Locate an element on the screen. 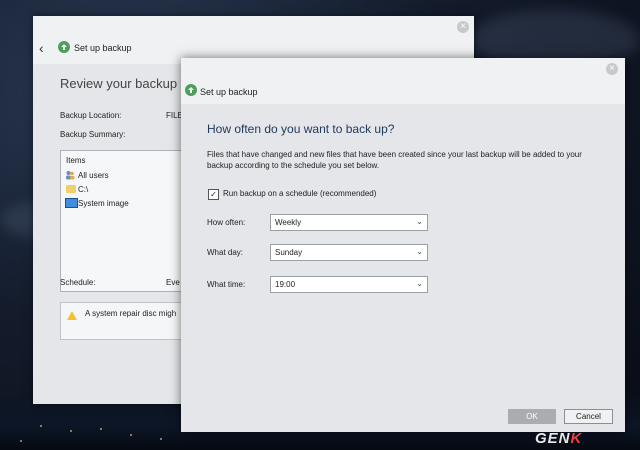 The image size is (640, 450). warning-icon is located at coordinates (72, 315).